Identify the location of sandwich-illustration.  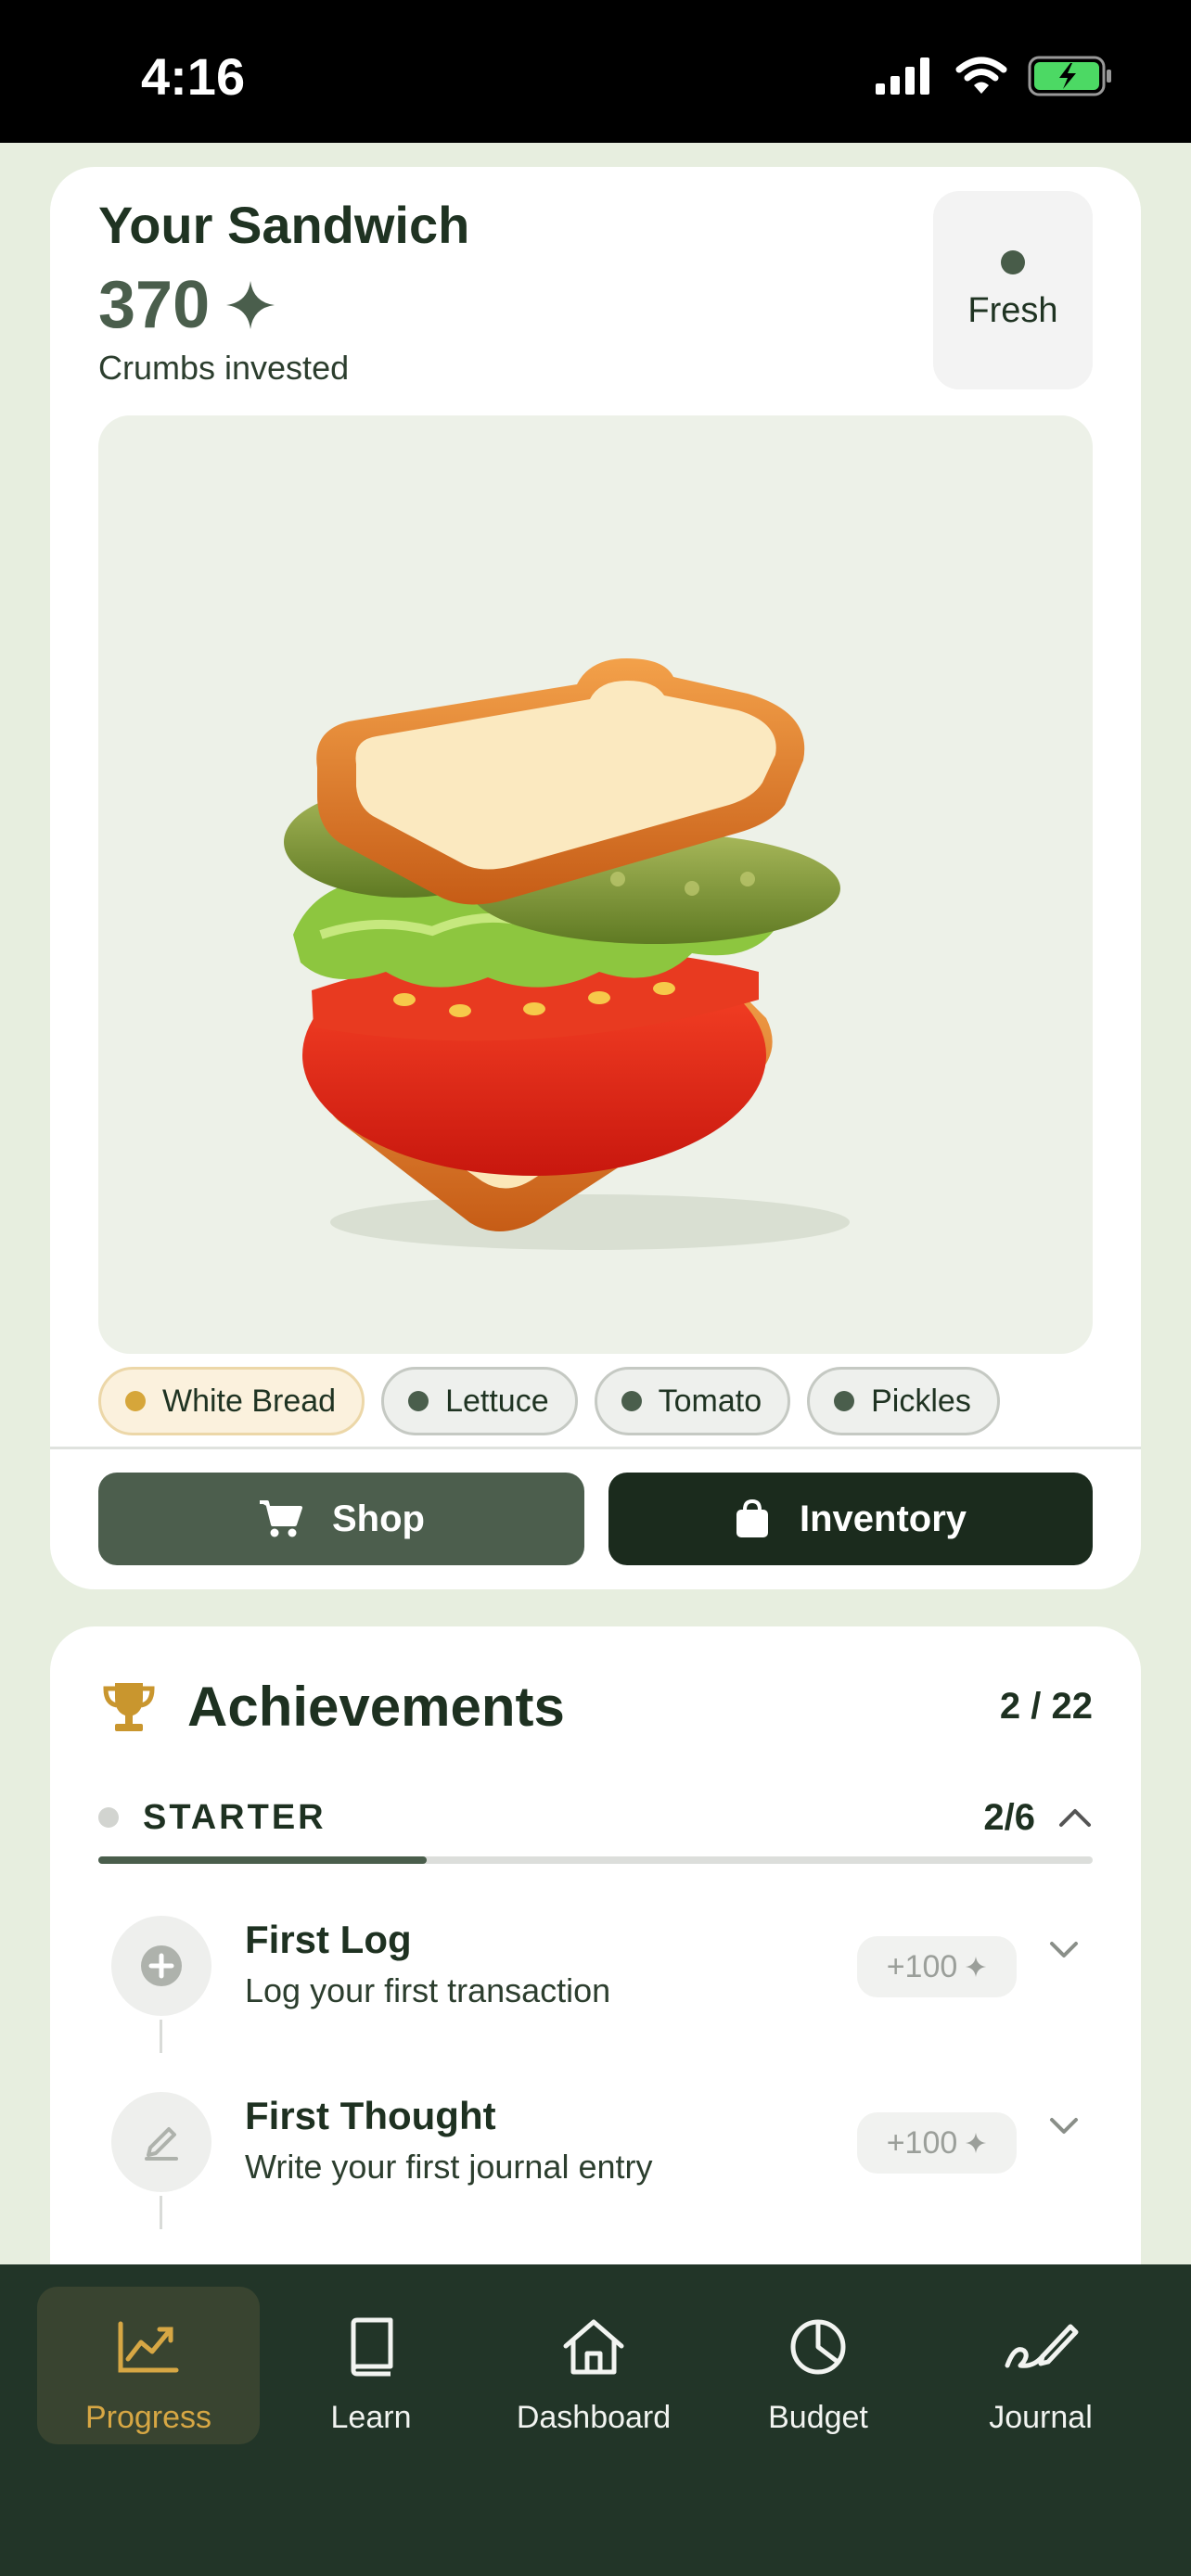
(567, 954).